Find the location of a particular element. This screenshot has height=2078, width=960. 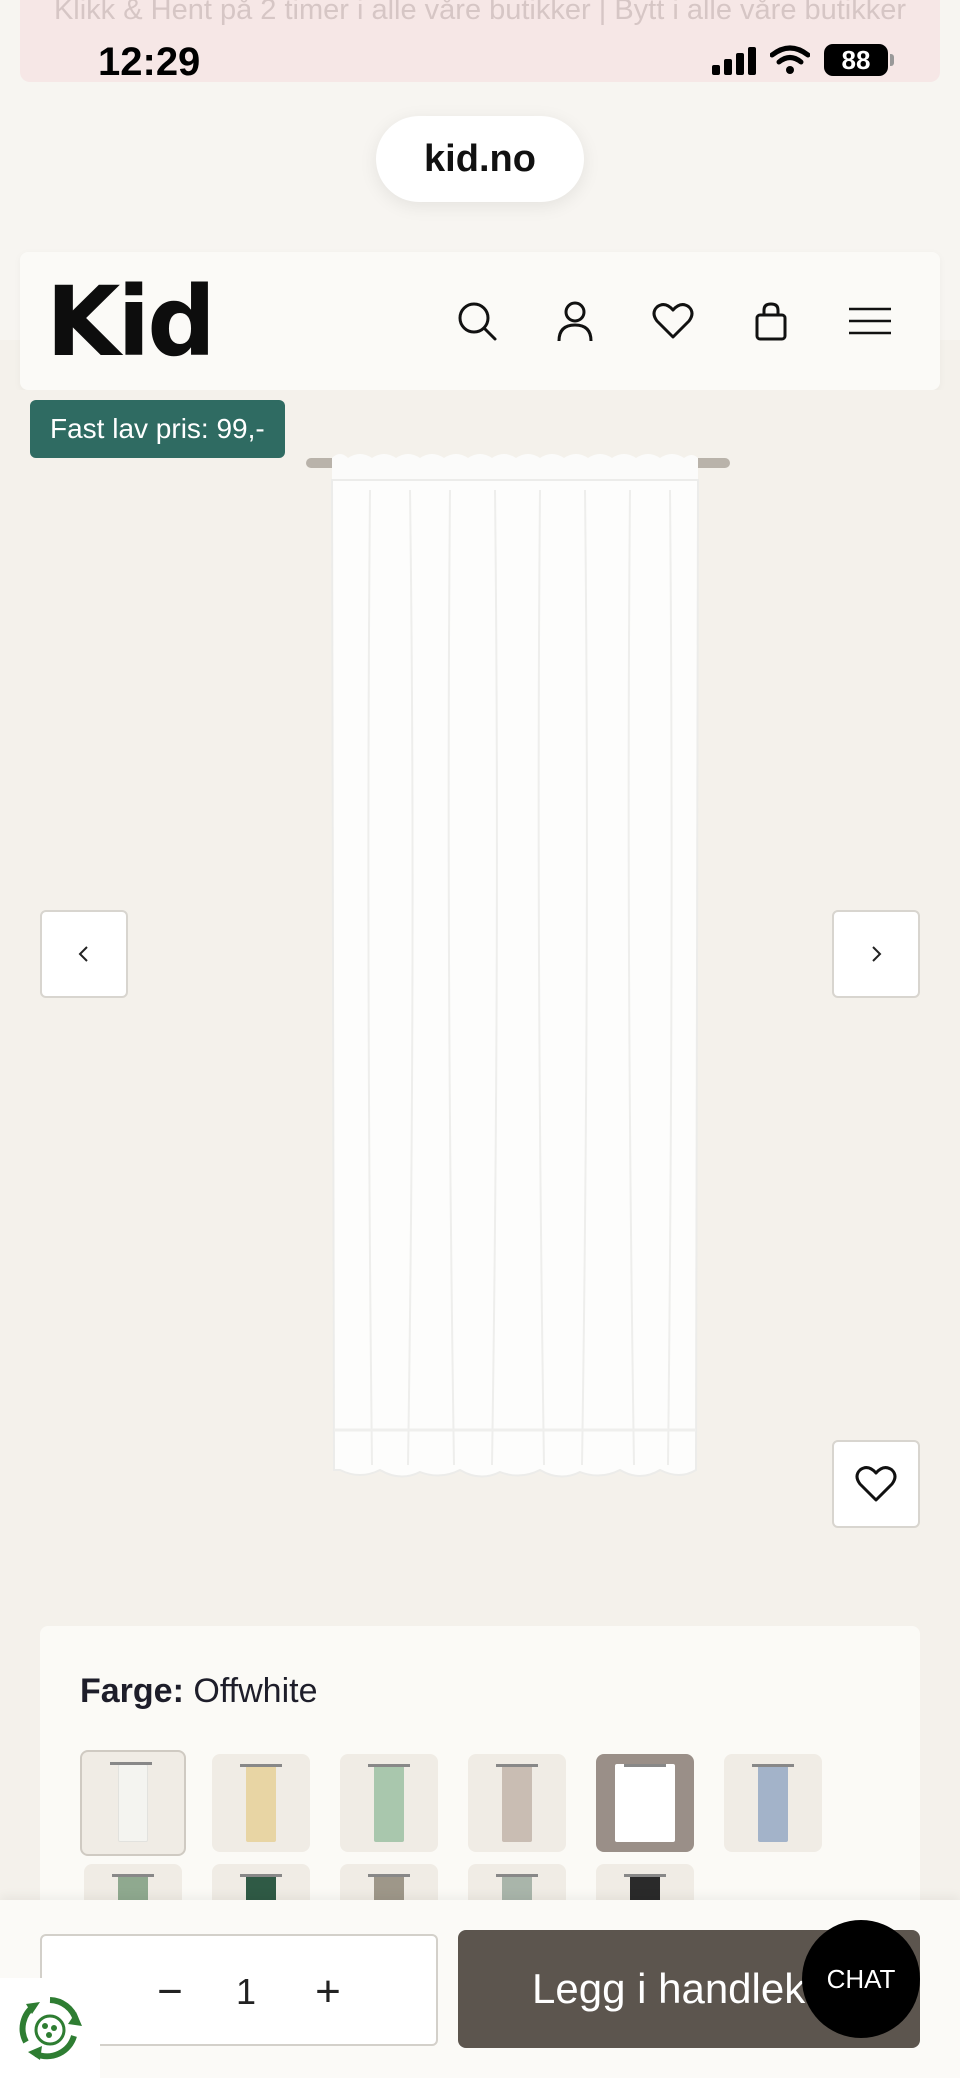

menu-icon is located at coordinates (870, 321).